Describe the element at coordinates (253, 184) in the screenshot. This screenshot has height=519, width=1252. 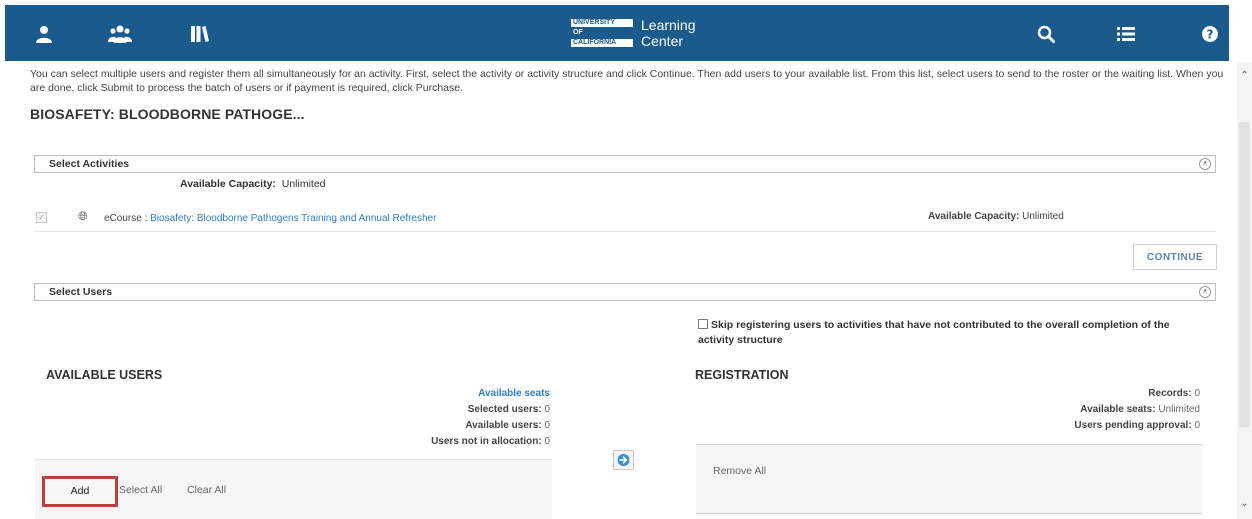
I see `available-capacity: Available Capacity: Unlimited` at that location.